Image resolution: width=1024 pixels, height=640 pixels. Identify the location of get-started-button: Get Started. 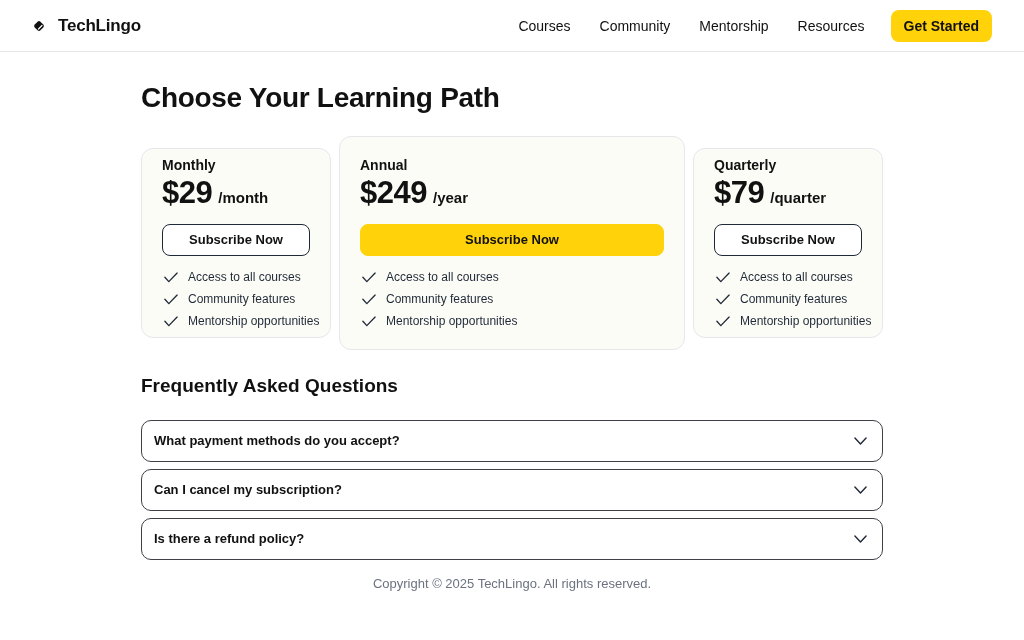
(941, 25).